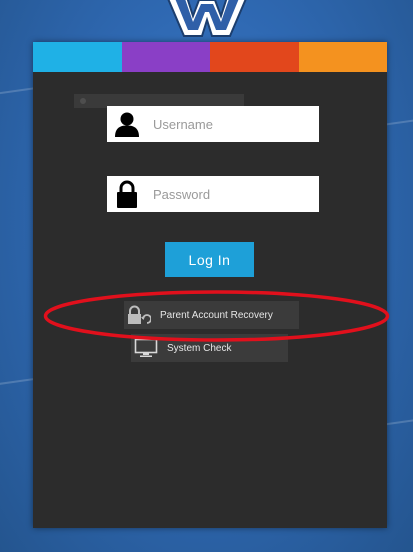 The image size is (413, 552). I want to click on login-button: Log In, so click(209, 259).